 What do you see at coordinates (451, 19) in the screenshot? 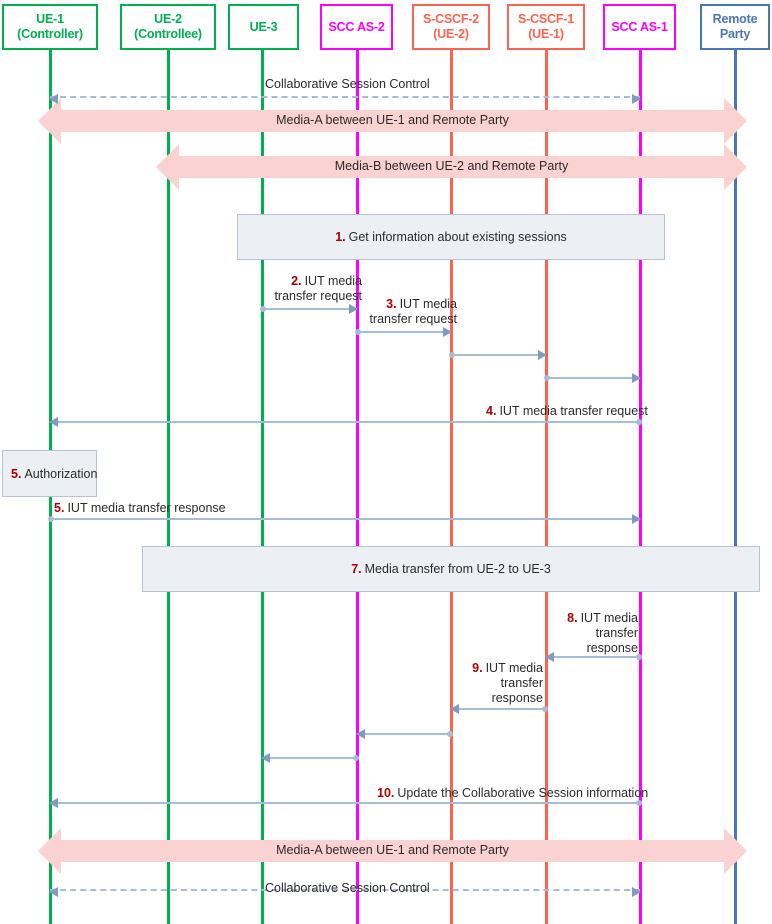
I see `actor-name-line1: S-CSCF-2` at bounding box center [451, 19].